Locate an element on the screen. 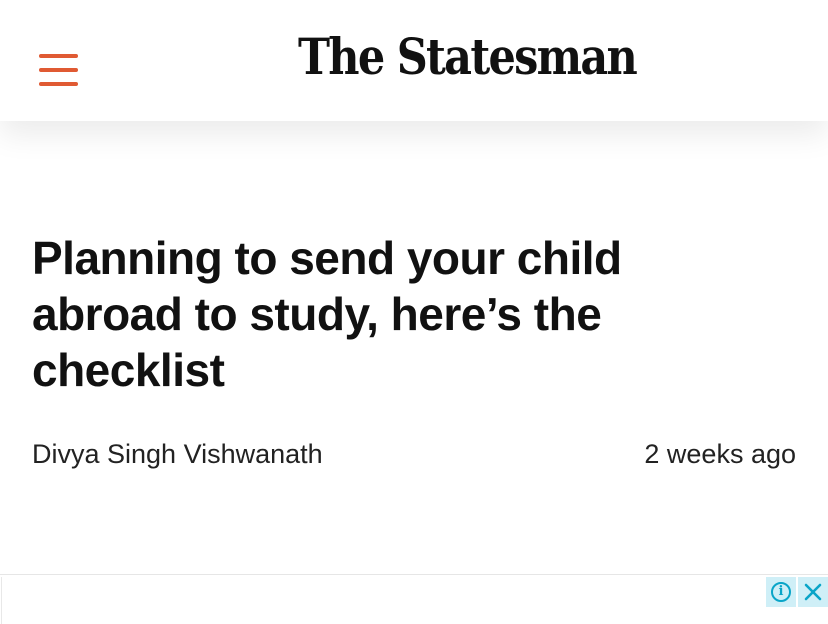 The width and height of the screenshot is (828, 624). ad-controls: i is located at coordinates (797, 592).